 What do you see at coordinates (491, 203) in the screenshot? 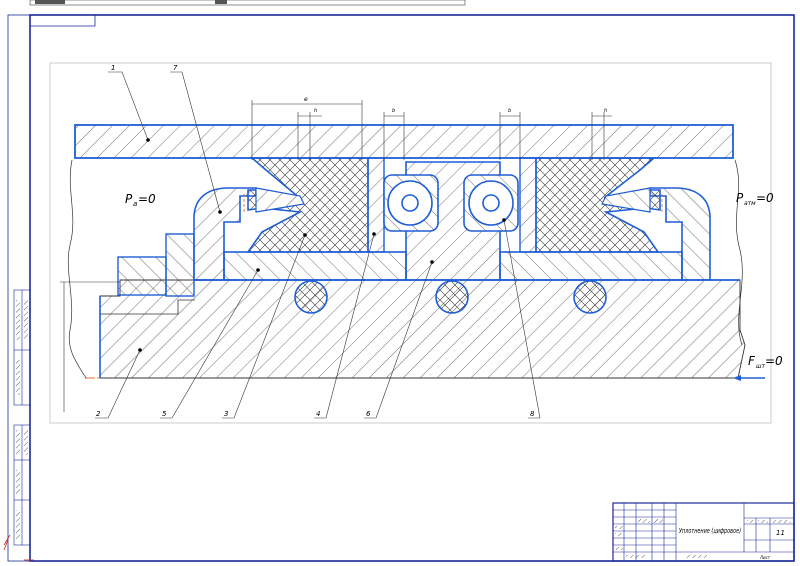
I see `roller-inner-right` at bounding box center [491, 203].